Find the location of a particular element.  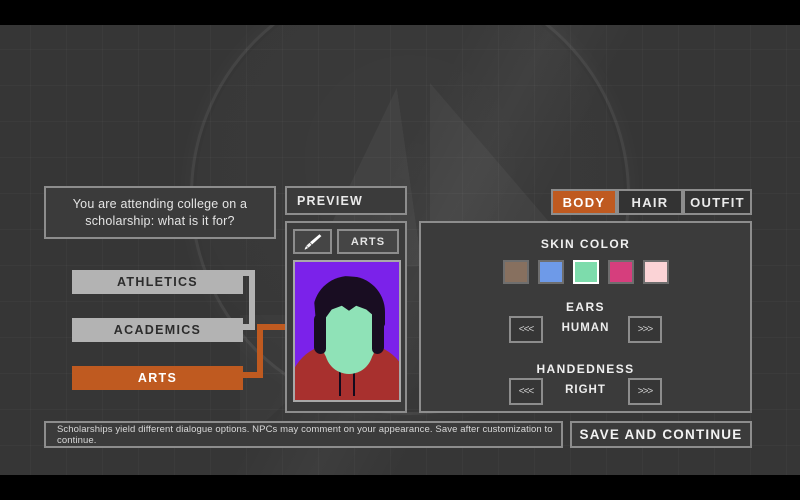

choice-button-academics: ACADEMICS is located at coordinates (157, 330).